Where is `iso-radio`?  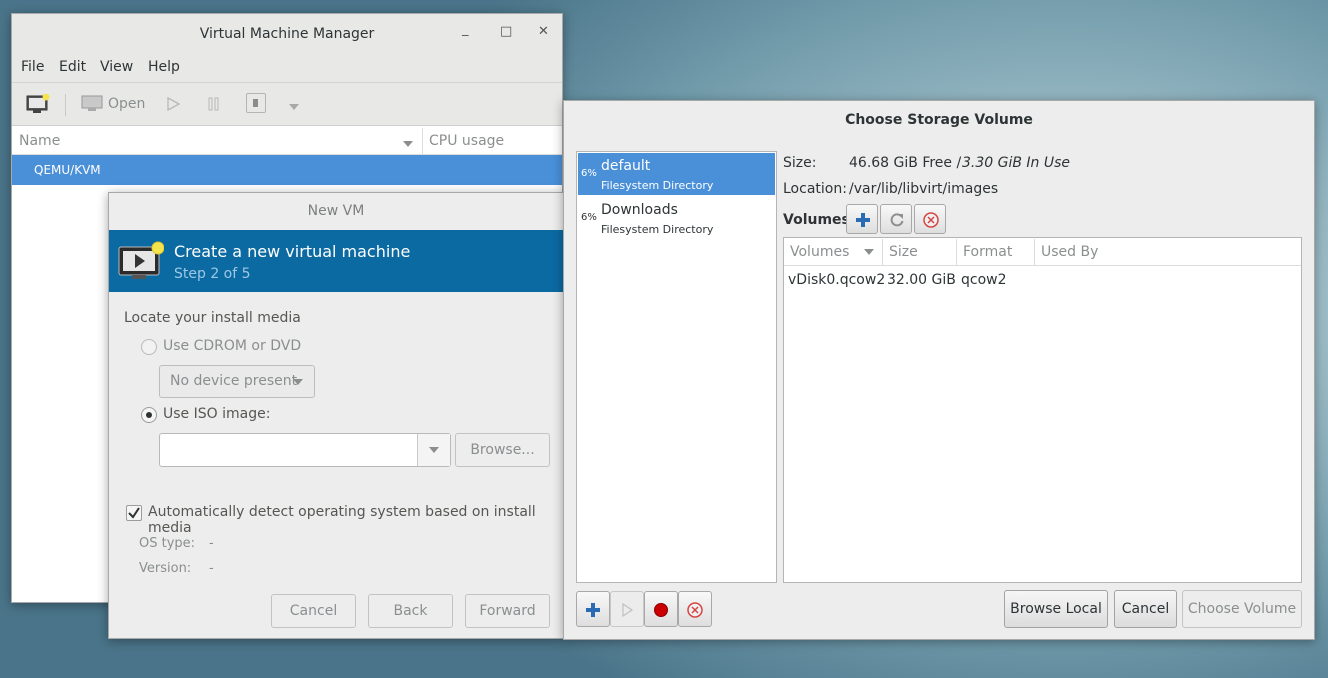
iso-radio is located at coordinates (149, 415).